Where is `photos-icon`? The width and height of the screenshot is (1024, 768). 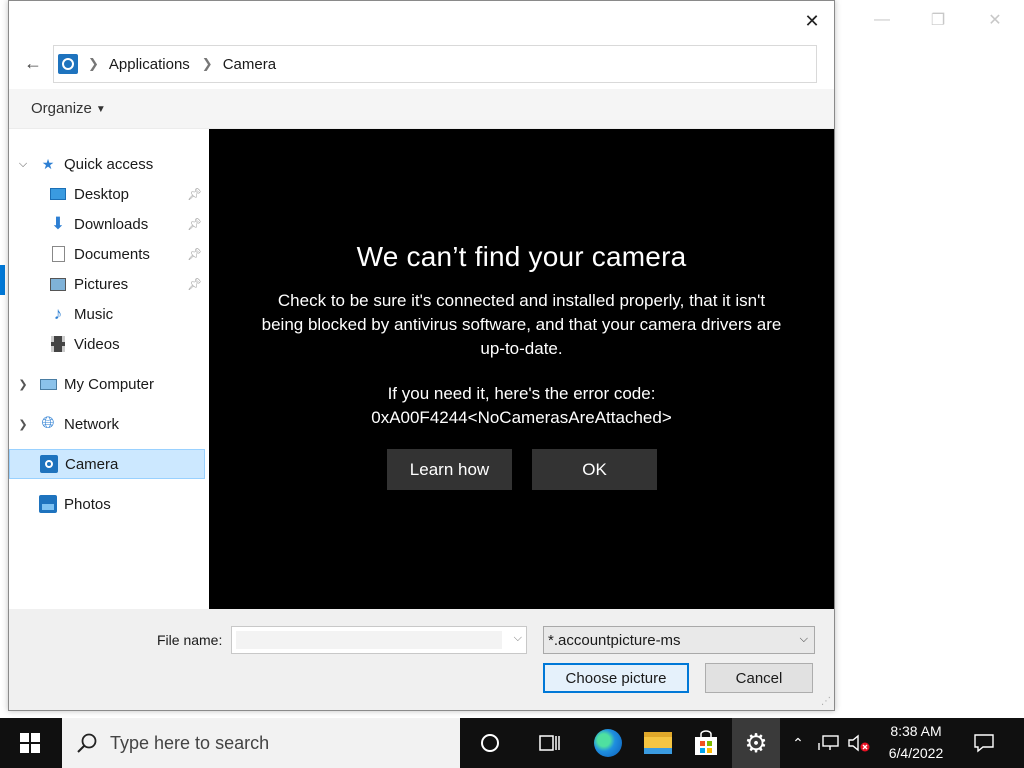
photos-icon is located at coordinates (48, 504).